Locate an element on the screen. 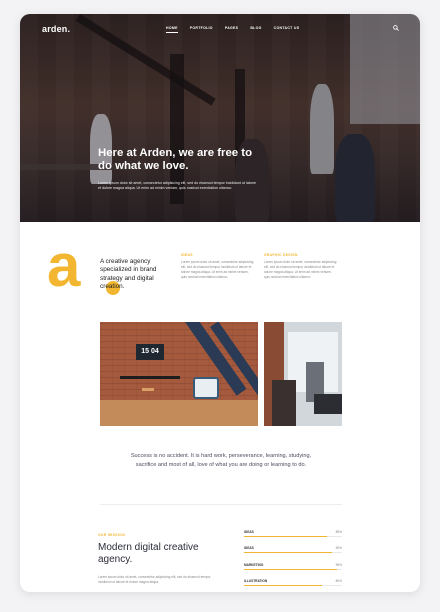  skill-percent: 95% is located at coordinates (338, 565).